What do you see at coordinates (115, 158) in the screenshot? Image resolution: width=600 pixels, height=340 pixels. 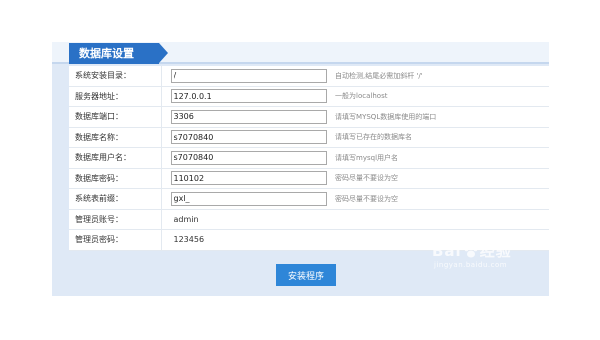 I see `db-user-label: 数据库用户名：` at bounding box center [115, 158].